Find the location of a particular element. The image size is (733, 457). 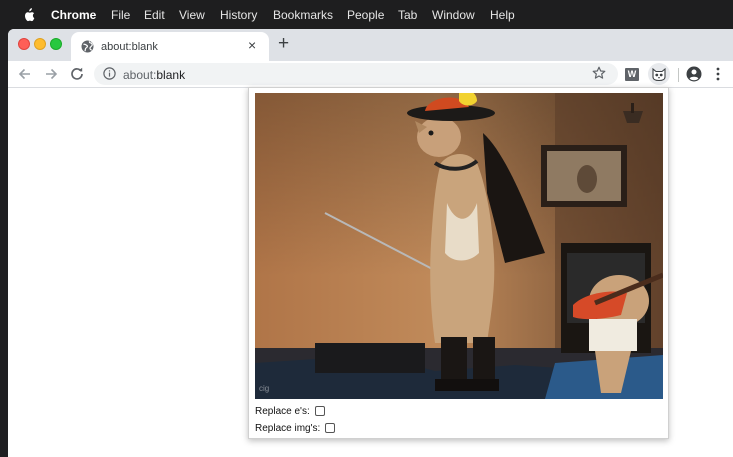

url-path: blank is located at coordinates (171, 75).